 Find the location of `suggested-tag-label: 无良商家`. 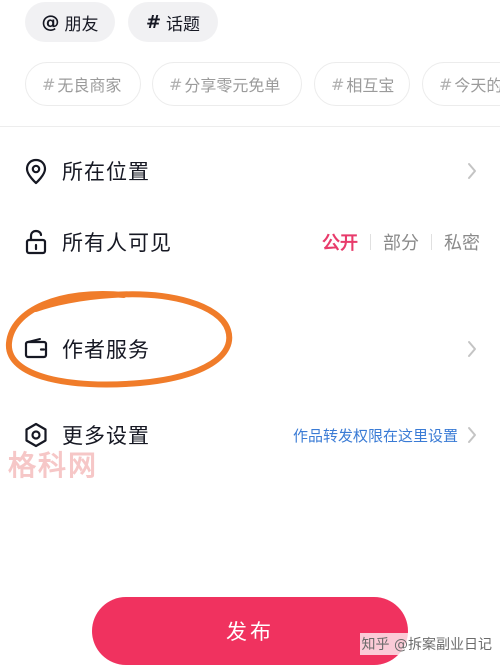

suggested-tag-label: 无良商家 is located at coordinates (89, 85).